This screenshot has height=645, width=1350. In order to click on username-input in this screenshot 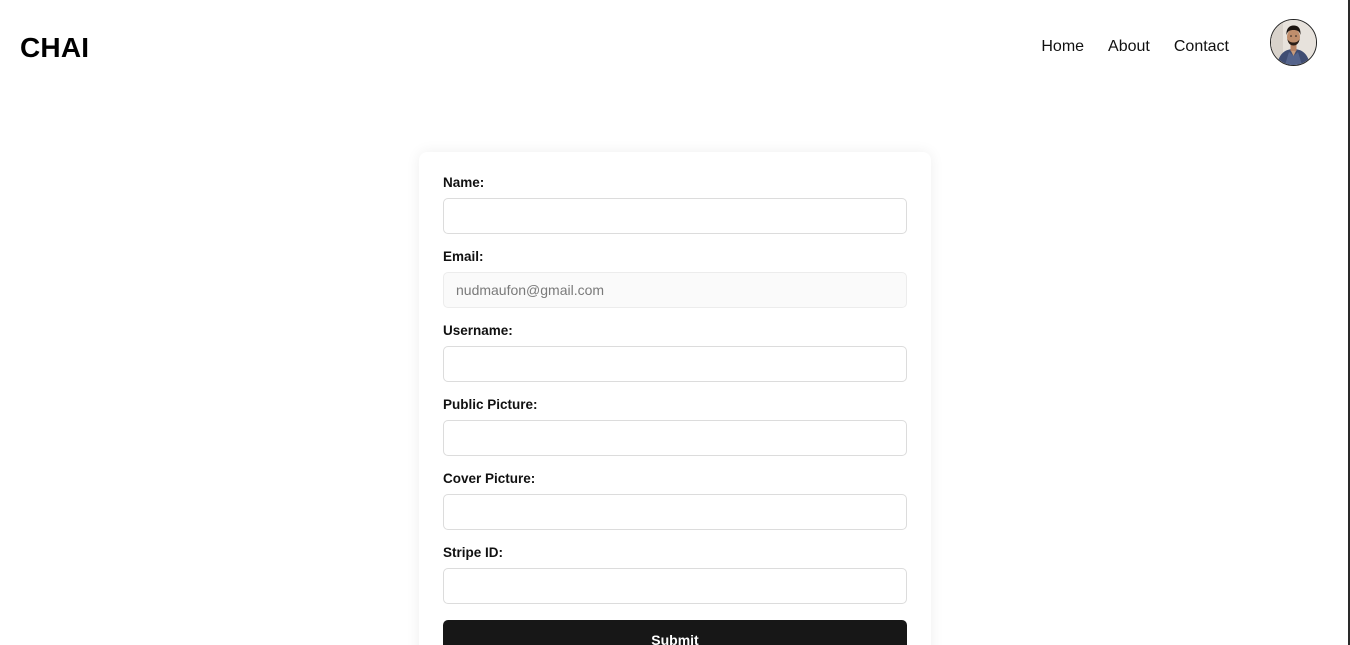, I will do `click(675, 364)`.